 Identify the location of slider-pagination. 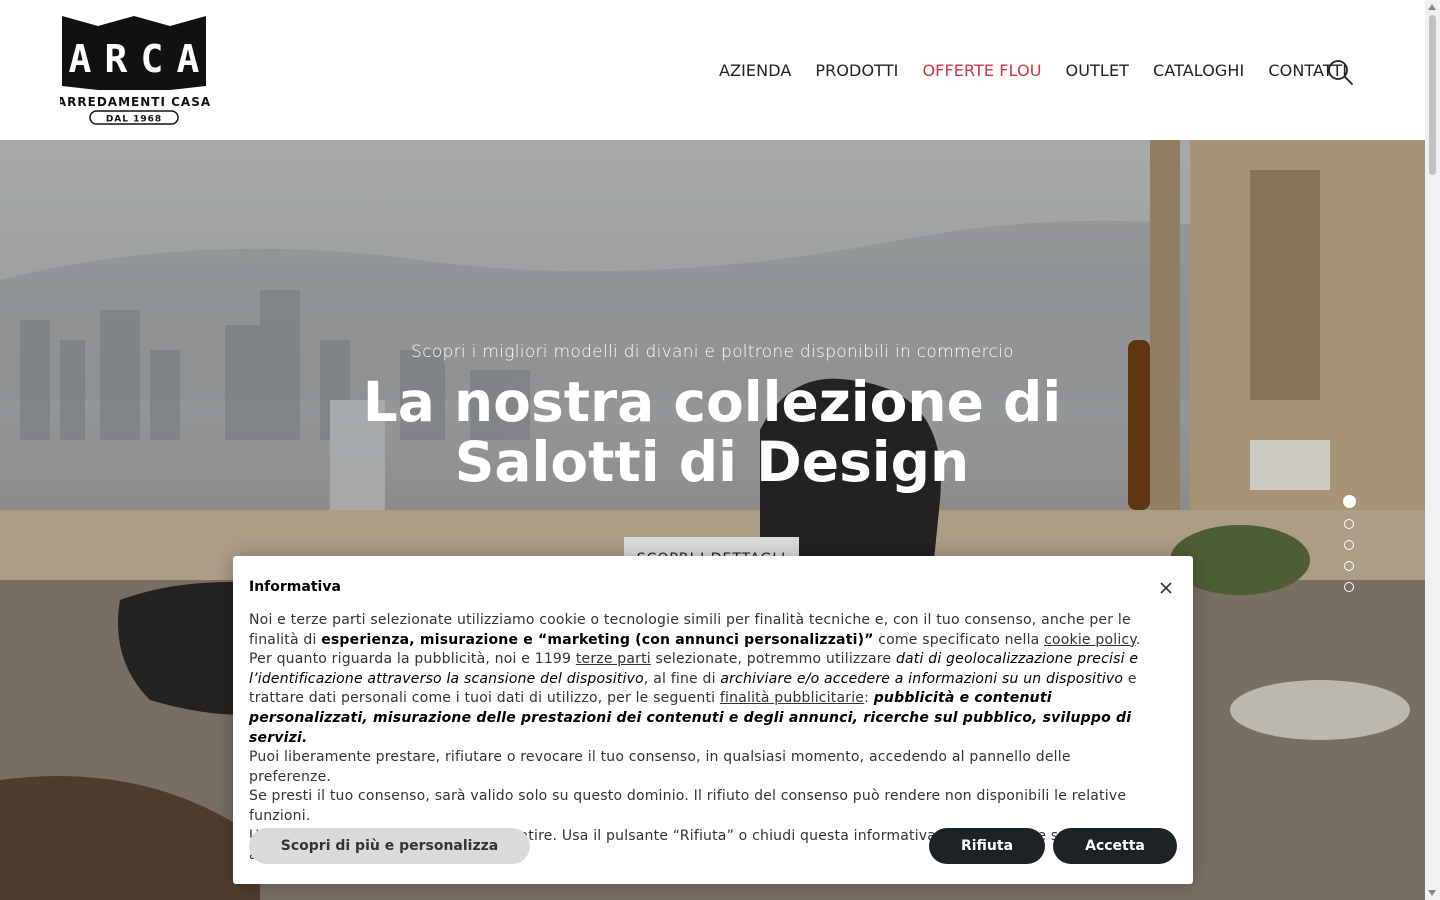
(1349, 549).